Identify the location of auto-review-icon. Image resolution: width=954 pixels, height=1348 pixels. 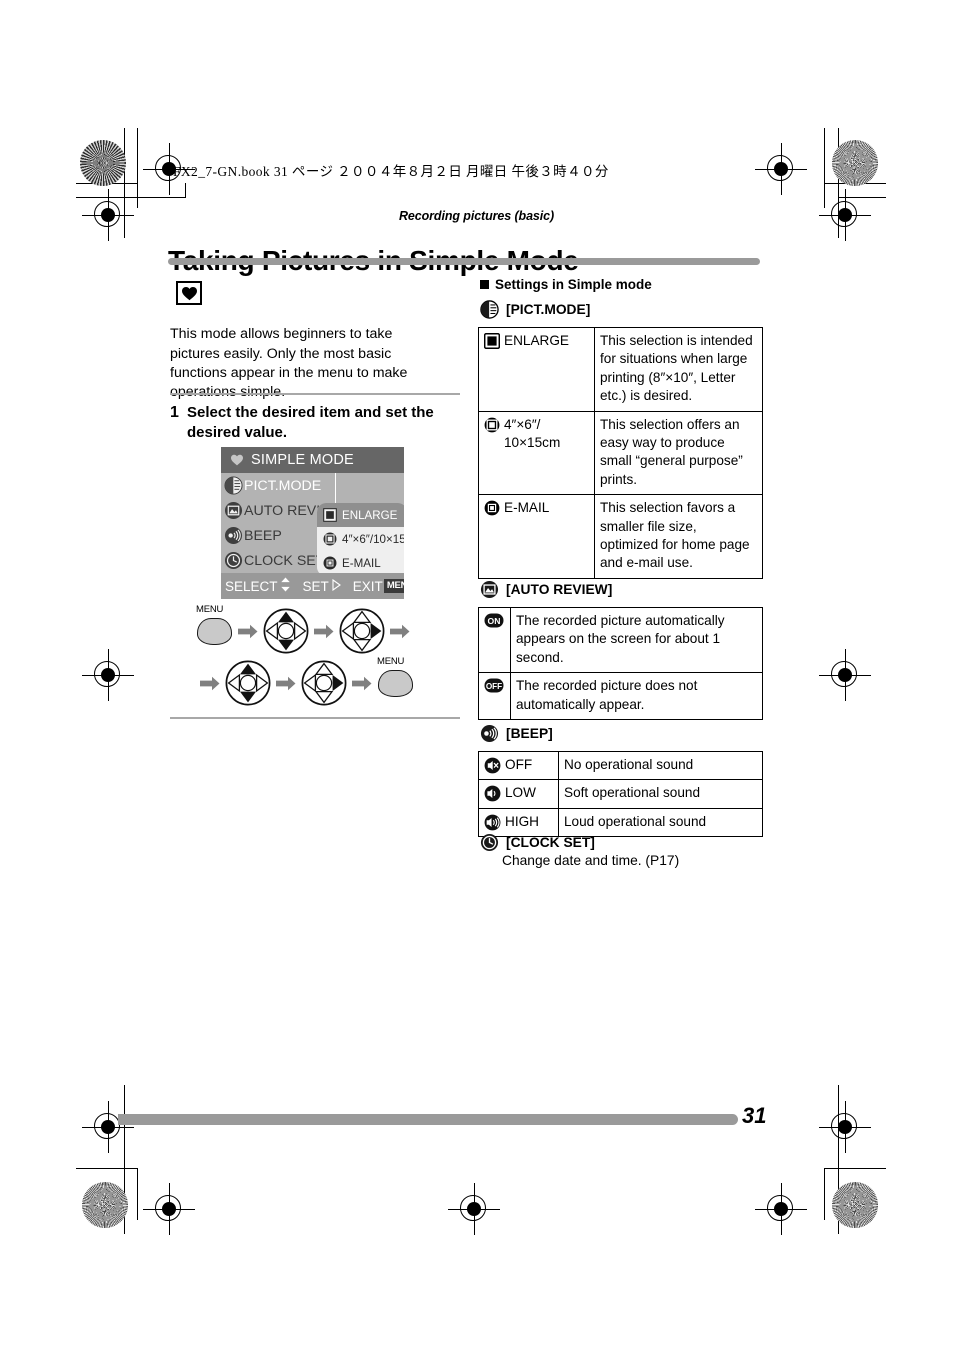
(233, 510).